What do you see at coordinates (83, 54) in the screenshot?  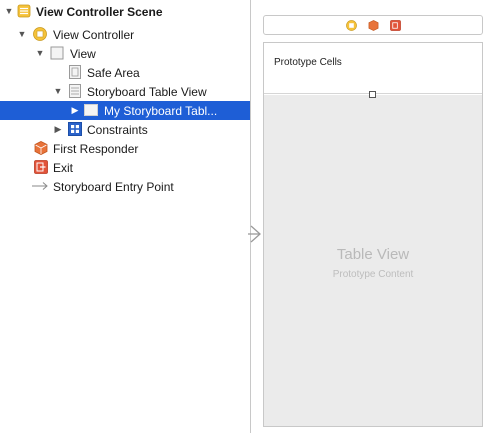 I see `view-label: View` at bounding box center [83, 54].